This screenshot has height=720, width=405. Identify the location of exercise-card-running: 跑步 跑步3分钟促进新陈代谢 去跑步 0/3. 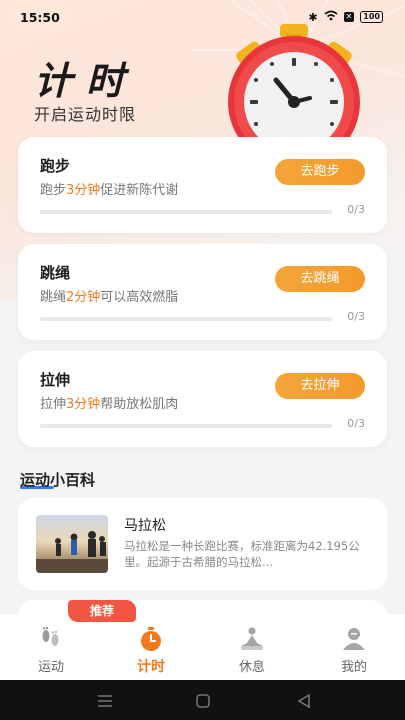
(202, 185).